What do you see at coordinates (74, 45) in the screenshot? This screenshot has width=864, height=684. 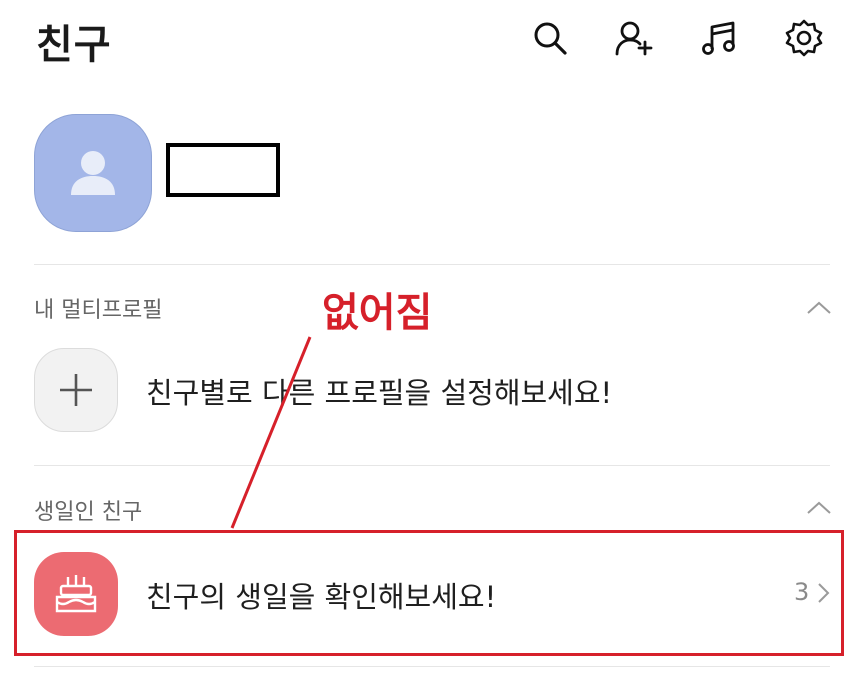 I see `page-title: 친구` at bounding box center [74, 45].